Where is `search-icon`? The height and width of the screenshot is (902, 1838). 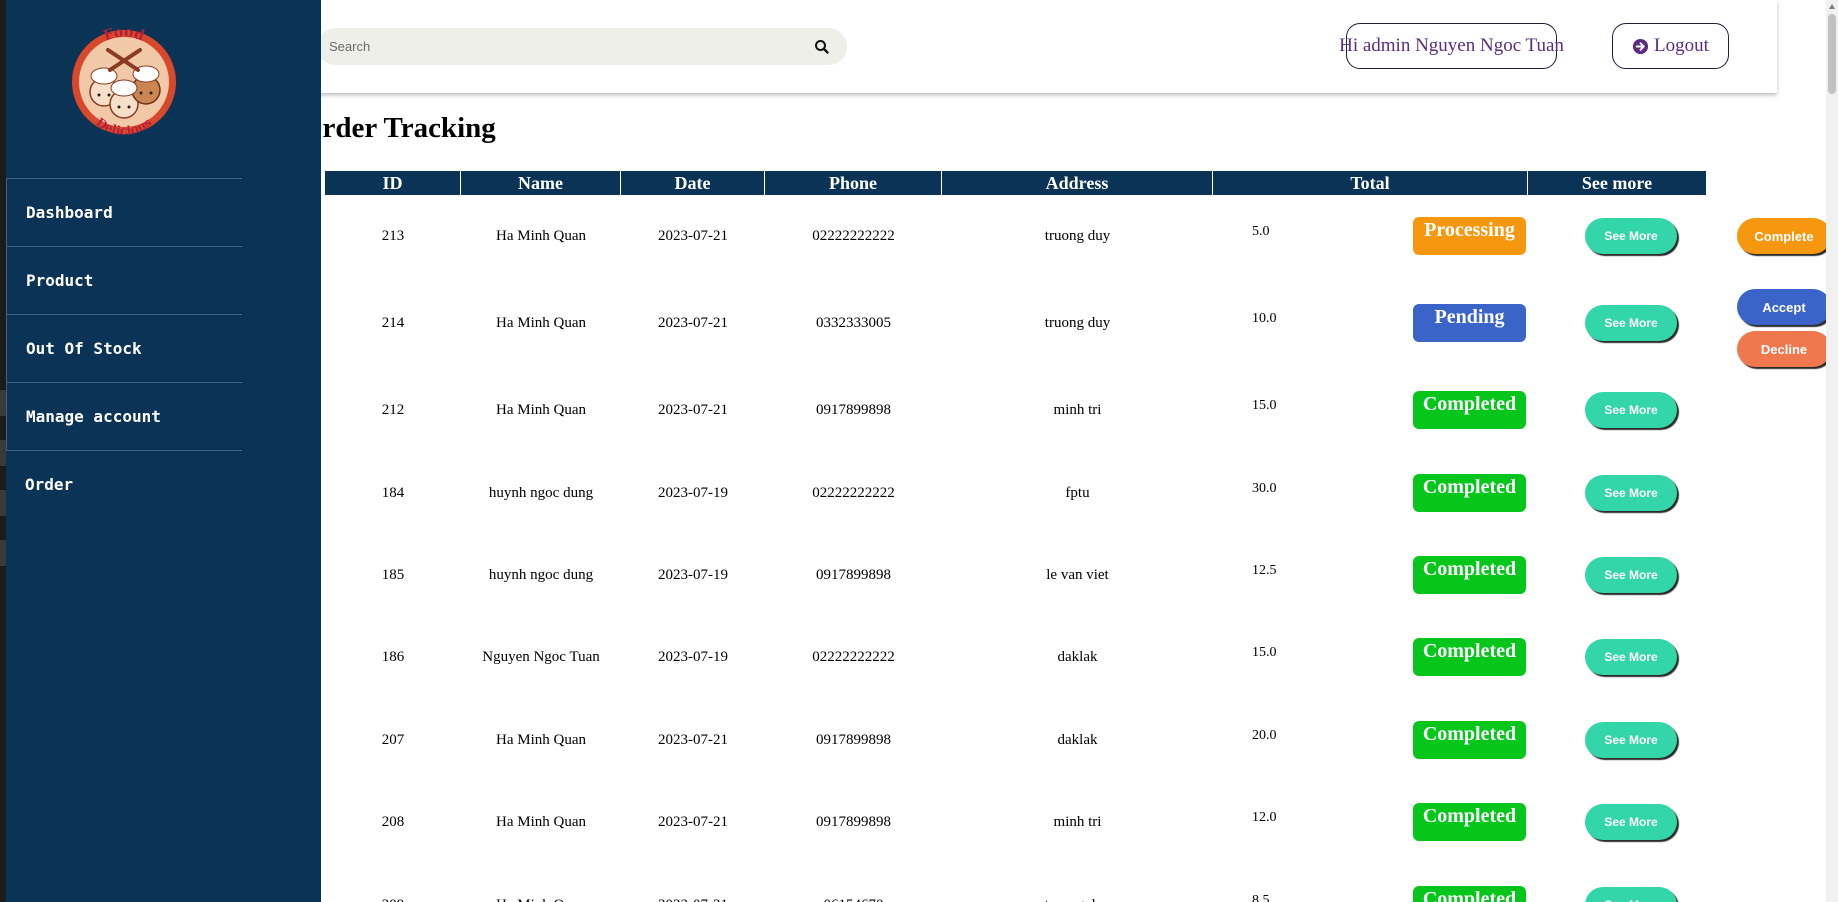 search-icon is located at coordinates (822, 47).